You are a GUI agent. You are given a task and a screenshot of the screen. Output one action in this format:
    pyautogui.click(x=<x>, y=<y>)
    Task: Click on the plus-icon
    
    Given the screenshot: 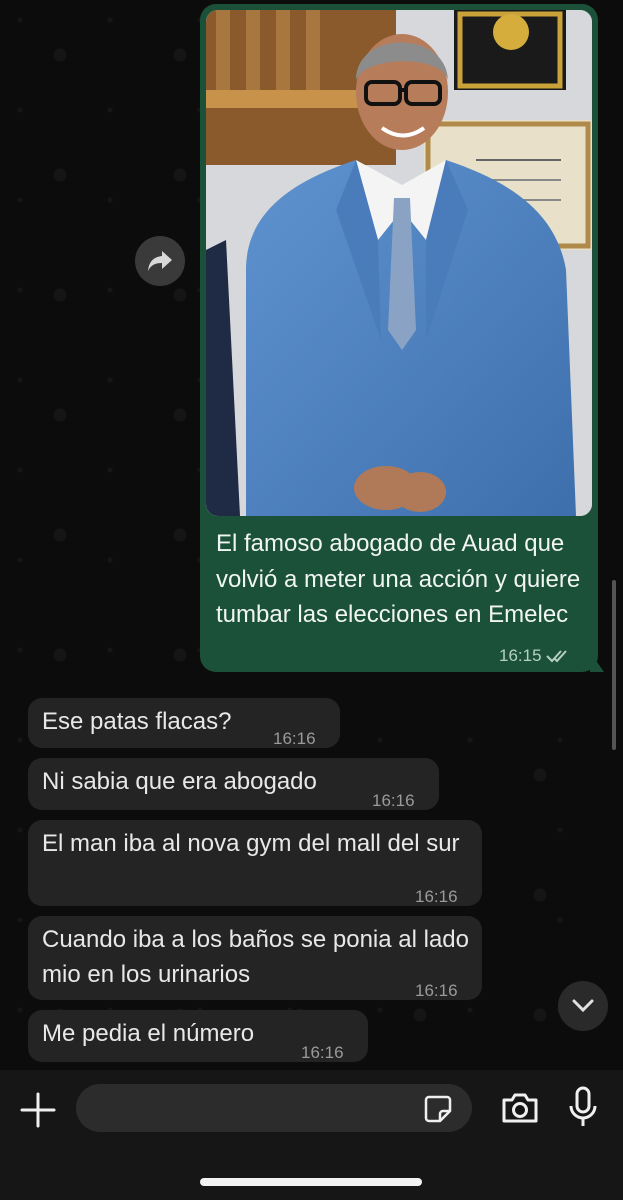 What is the action you would take?
    pyautogui.click(x=38, y=1110)
    